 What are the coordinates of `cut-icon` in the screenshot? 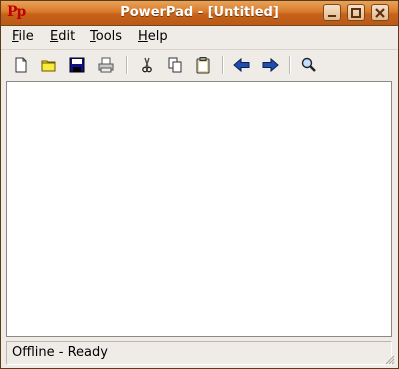 It's located at (147, 65).